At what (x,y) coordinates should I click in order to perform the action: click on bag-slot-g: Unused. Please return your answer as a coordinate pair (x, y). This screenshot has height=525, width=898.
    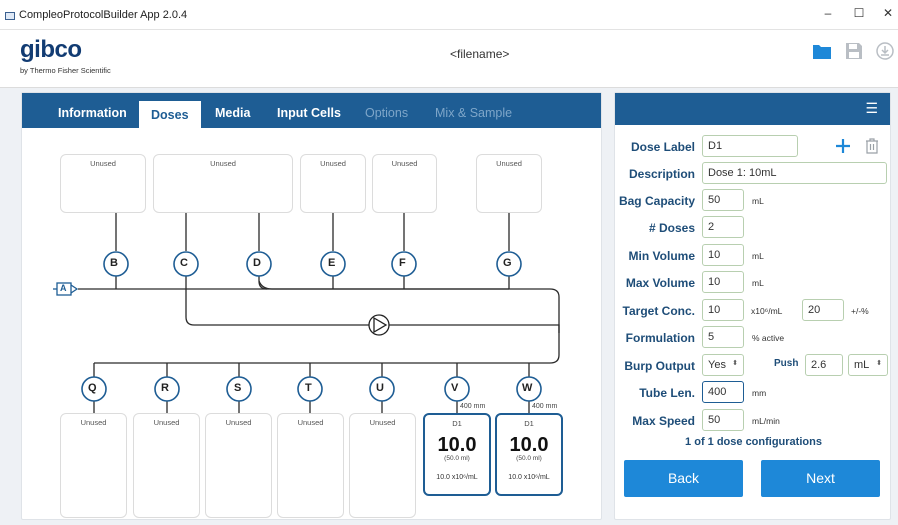
    Looking at the image, I should click on (509, 183).